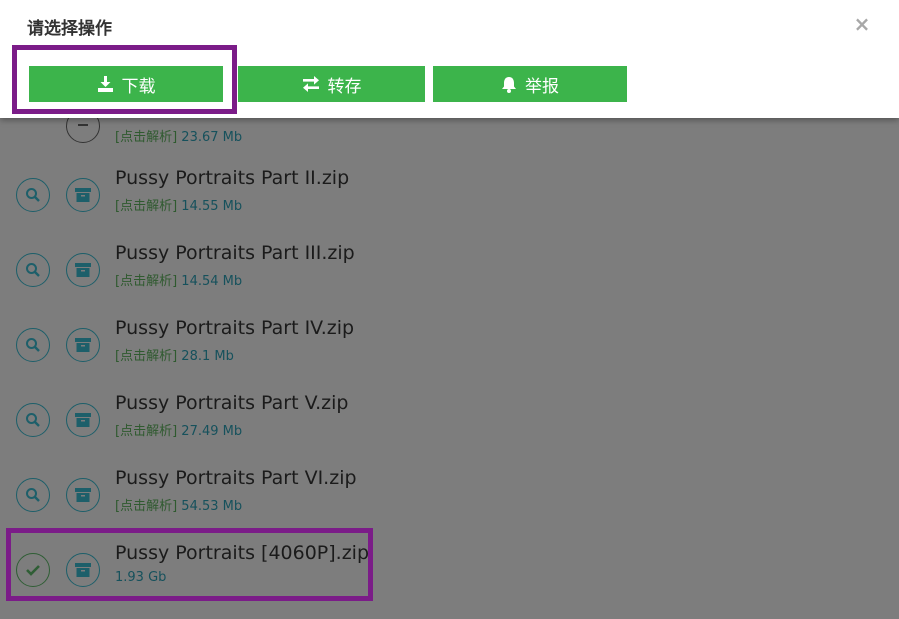 The width and height of the screenshot is (899, 619). What do you see at coordinates (310, 84) in the screenshot?
I see `transfer-icon` at bounding box center [310, 84].